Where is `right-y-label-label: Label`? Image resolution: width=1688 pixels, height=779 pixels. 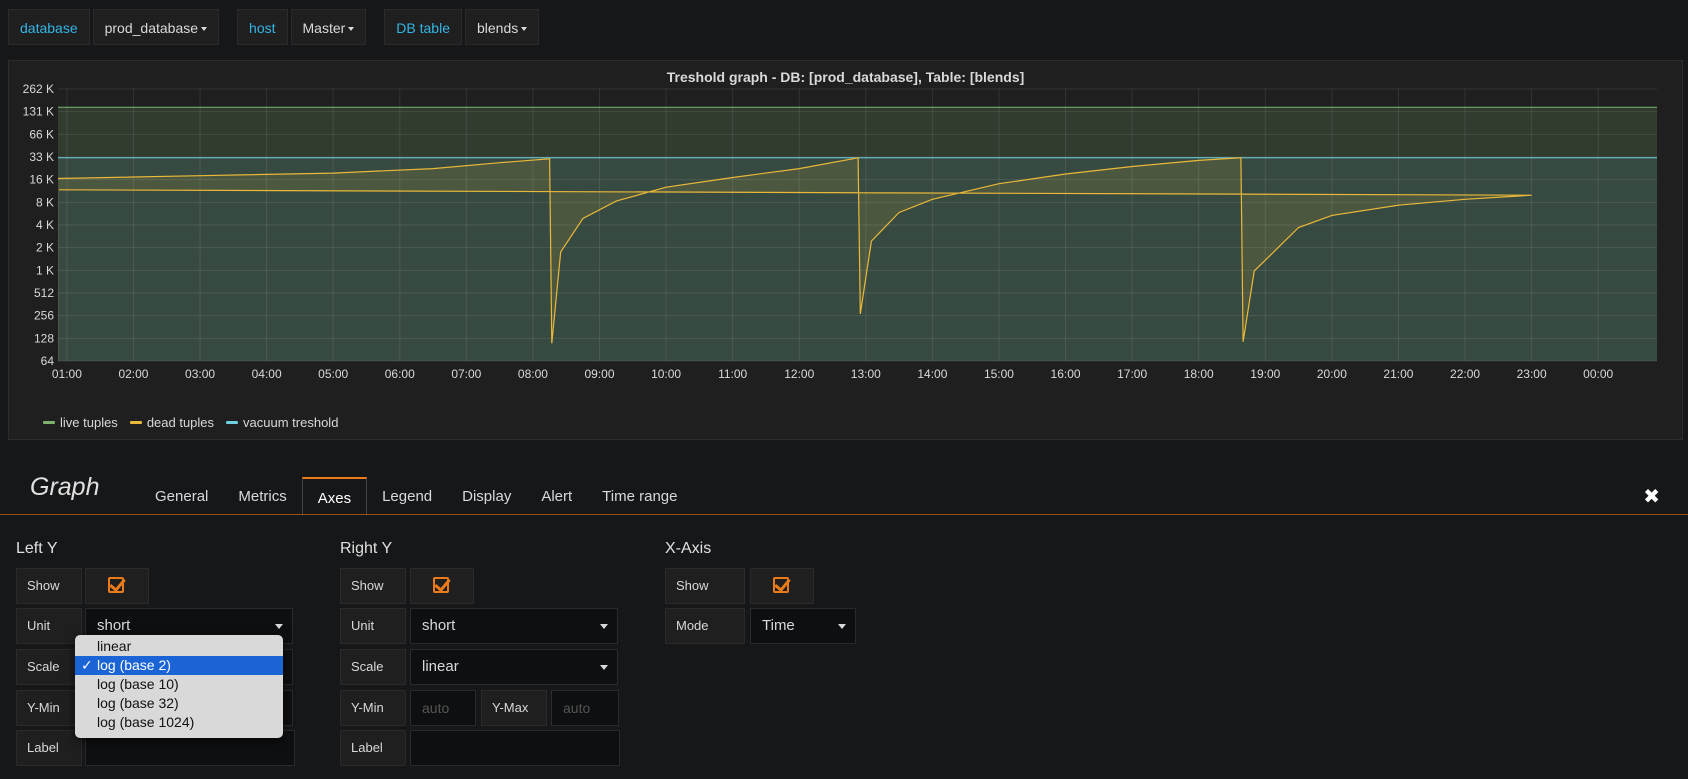
right-y-label-label: Label is located at coordinates (373, 748).